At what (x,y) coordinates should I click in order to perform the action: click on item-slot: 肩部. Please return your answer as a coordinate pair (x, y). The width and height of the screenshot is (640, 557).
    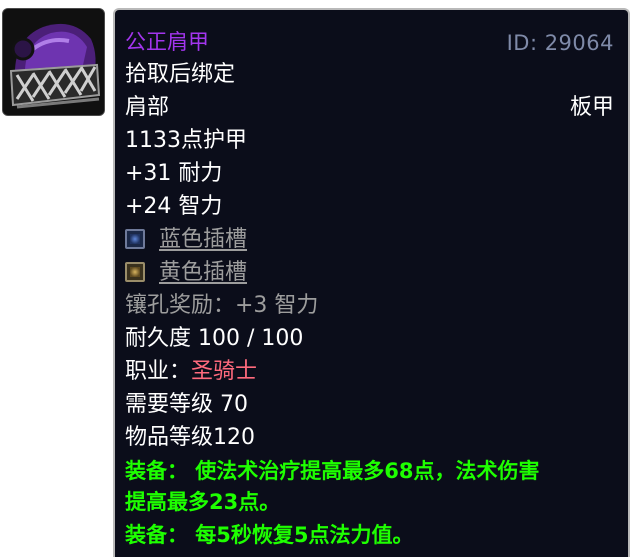
    Looking at the image, I should click on (147, 107).